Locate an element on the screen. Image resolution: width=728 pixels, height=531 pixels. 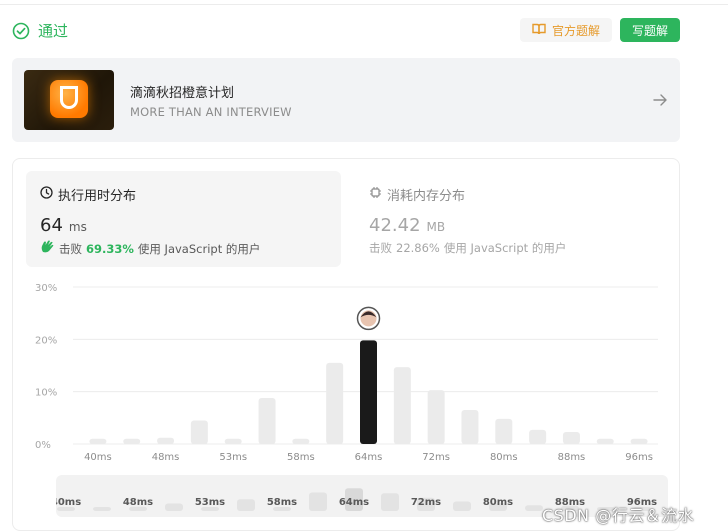
x-tick-label: 72ms is located at coordinates (436, 457).